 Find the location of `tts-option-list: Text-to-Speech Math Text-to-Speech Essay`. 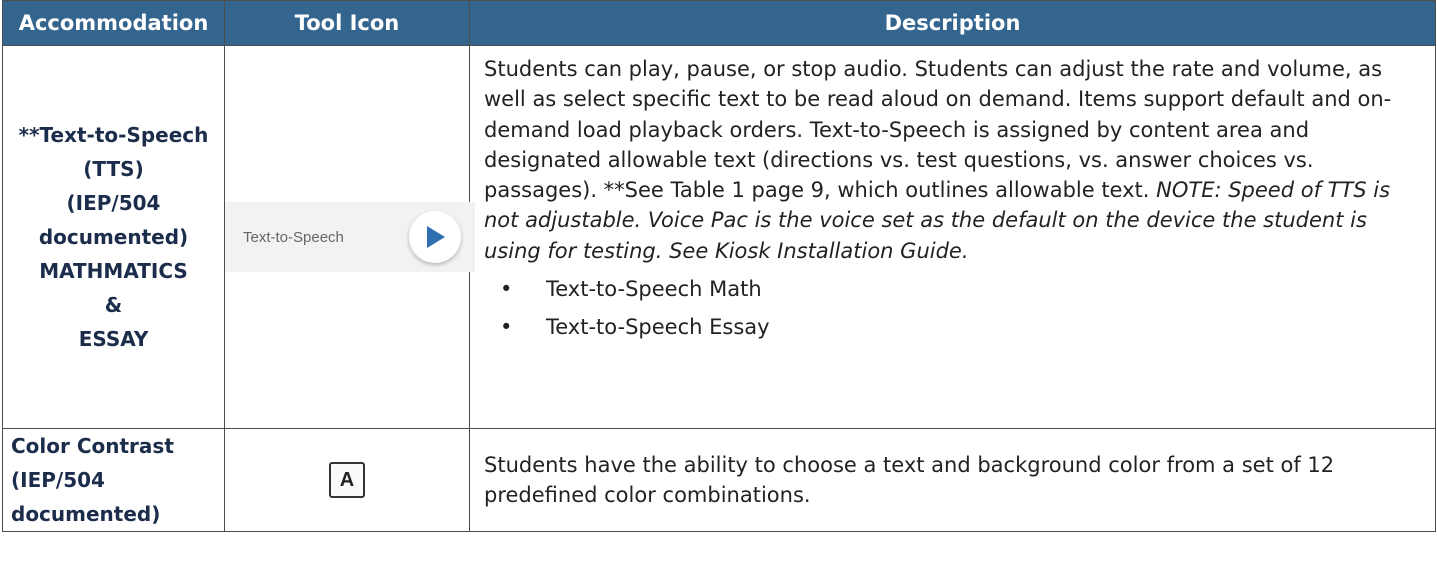

tts-option-list: Text-to-Speech Math Text-to-Speech Essay is located at coordinates (954, 308).